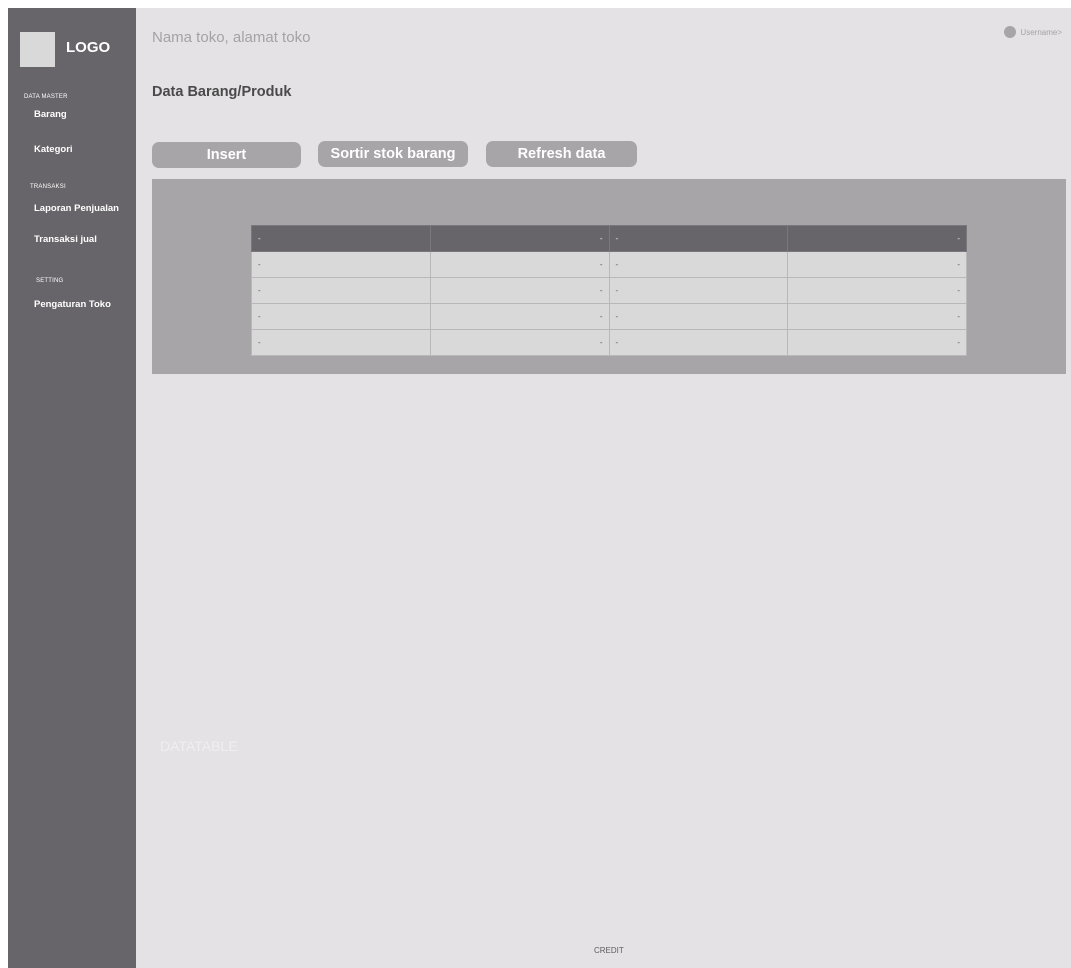 Image resolution: width=1071 pixels, height=968 pixels. Describe the element at coordinates (46, 97) in the screenshot. I see `sidebar-section-data-master: DATA MASTER` at that location.